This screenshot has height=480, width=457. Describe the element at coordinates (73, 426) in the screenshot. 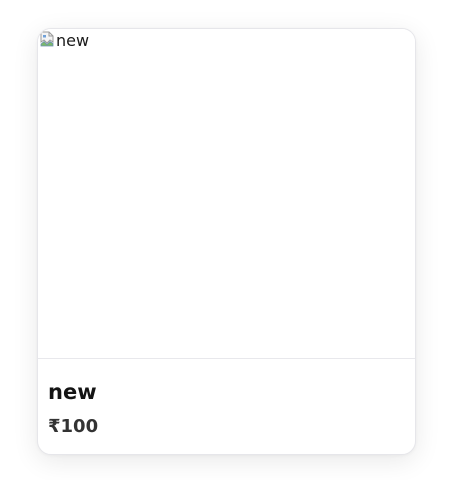

I see `product-price: ₹100` at that location.